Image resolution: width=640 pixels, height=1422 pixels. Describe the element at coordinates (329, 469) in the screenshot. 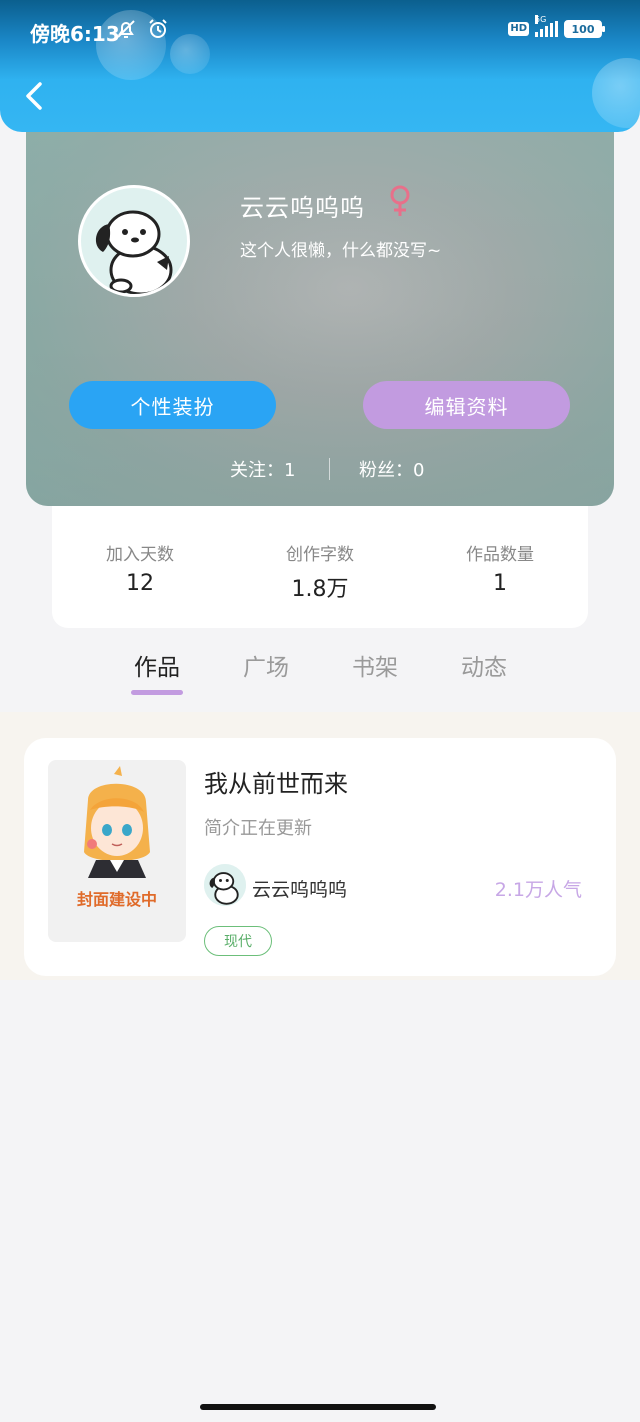

I see `divider` at that location.